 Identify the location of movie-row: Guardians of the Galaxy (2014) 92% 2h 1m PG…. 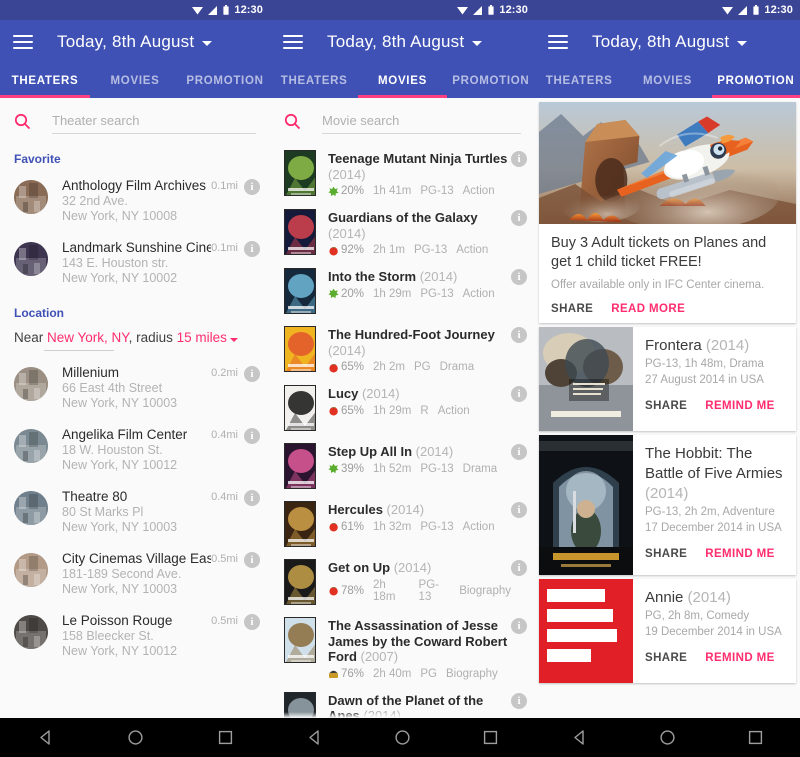
(402, 232).